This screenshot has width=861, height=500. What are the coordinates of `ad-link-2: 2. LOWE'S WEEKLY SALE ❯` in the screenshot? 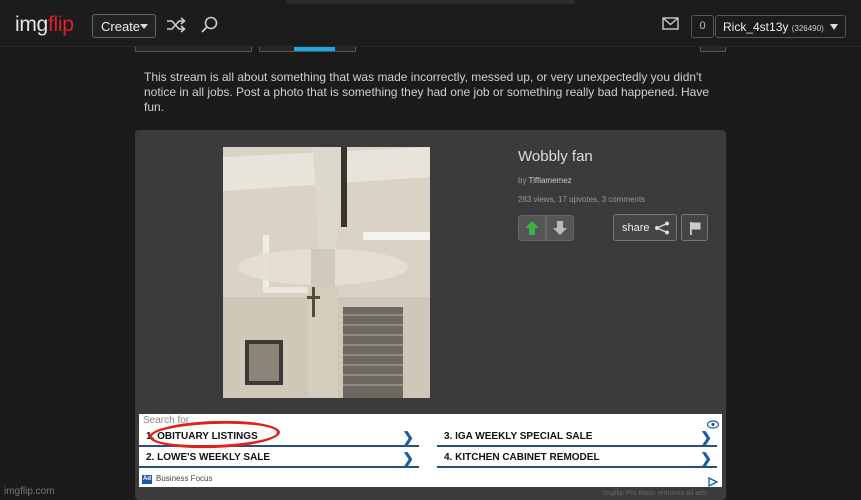 It's located at (279, 458).